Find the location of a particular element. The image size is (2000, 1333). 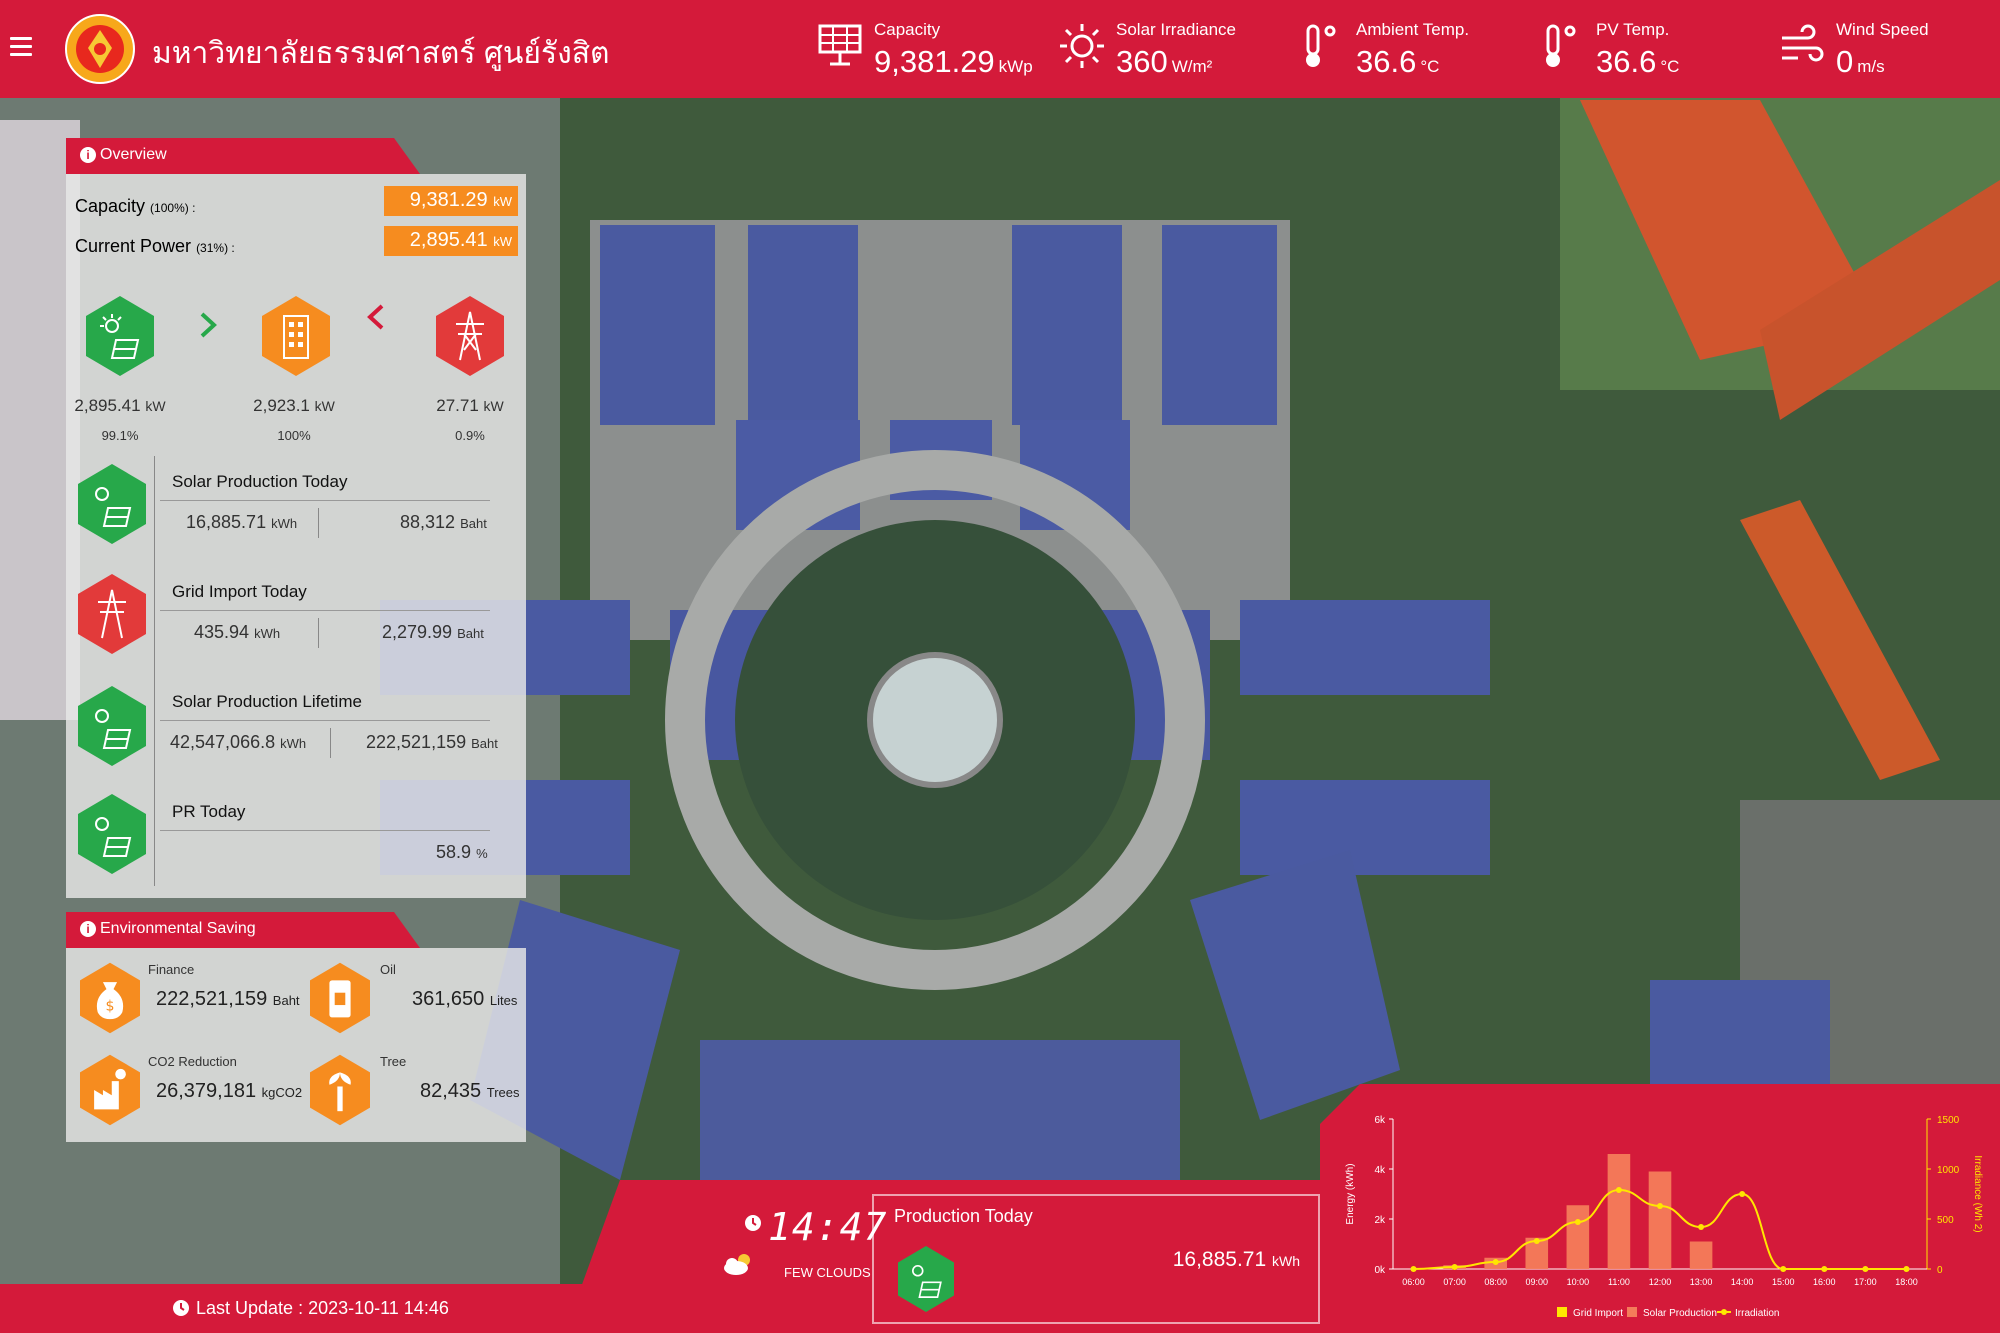

y-right-axis-label: Irradiance (Wh 2) is located at coordinates (1977, 1193).